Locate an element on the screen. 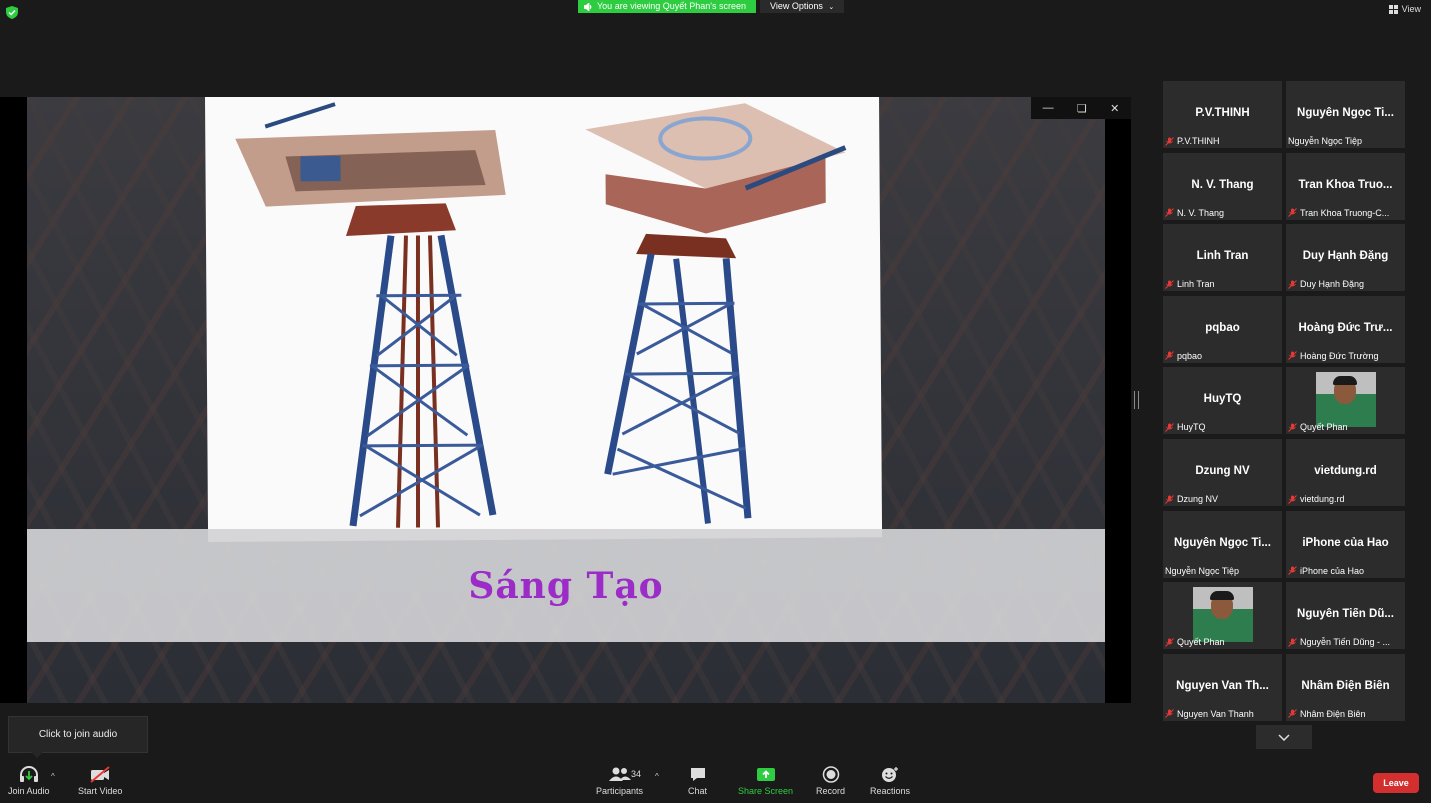  chat-button: Chat is located at coordinates (697, 781).